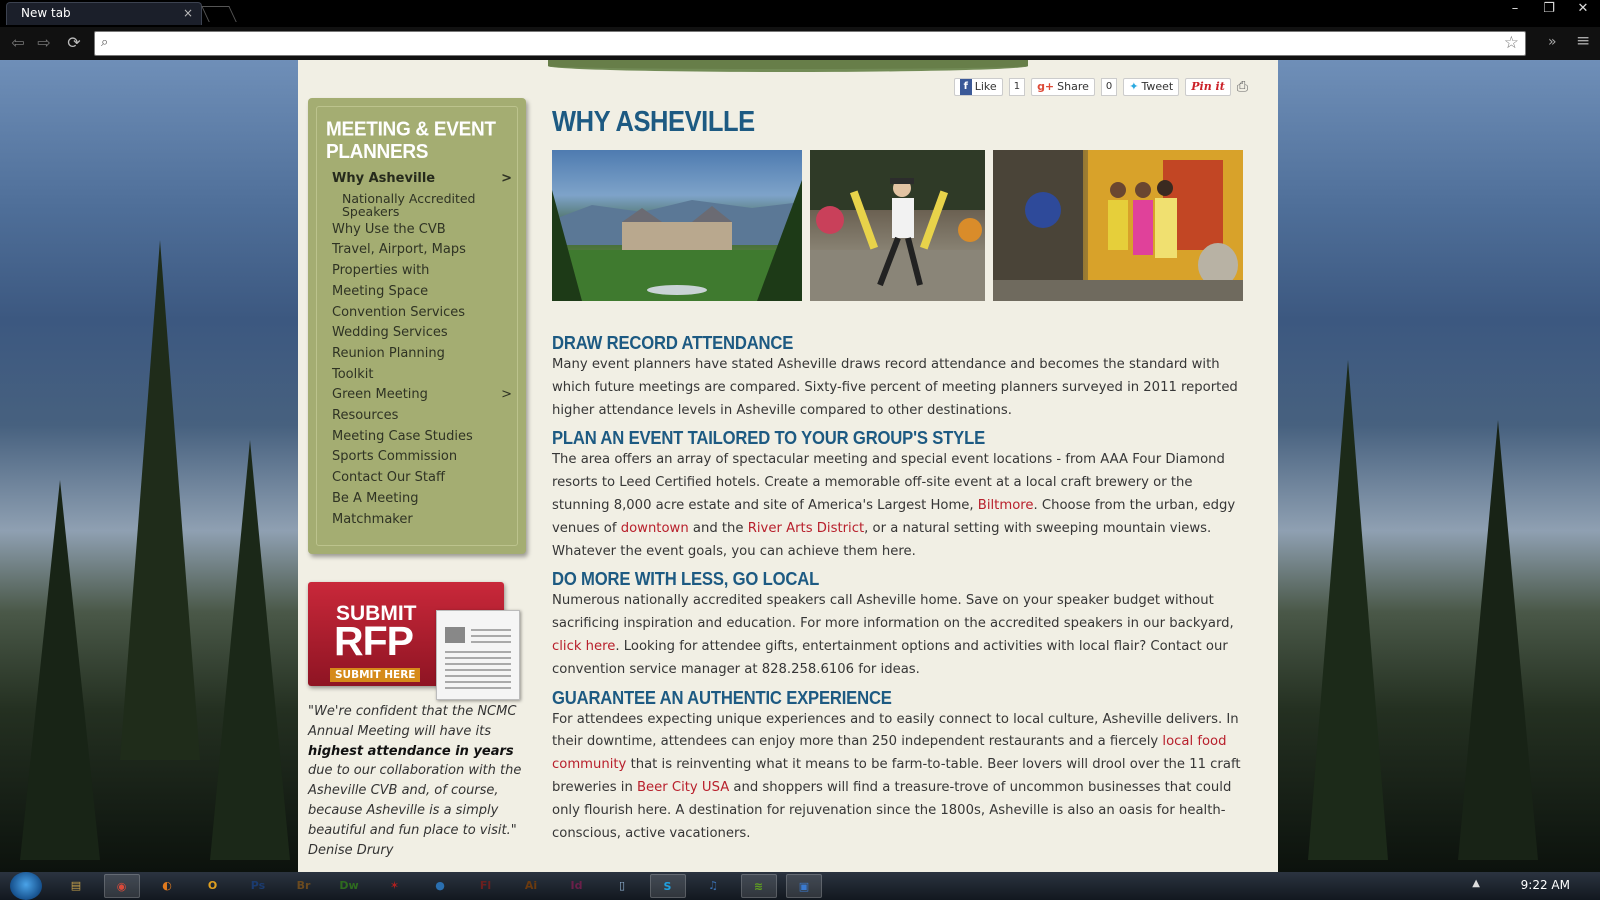 The image size is (1600, 900). I want to click on back-icon: ⇦, so click(18, 42).